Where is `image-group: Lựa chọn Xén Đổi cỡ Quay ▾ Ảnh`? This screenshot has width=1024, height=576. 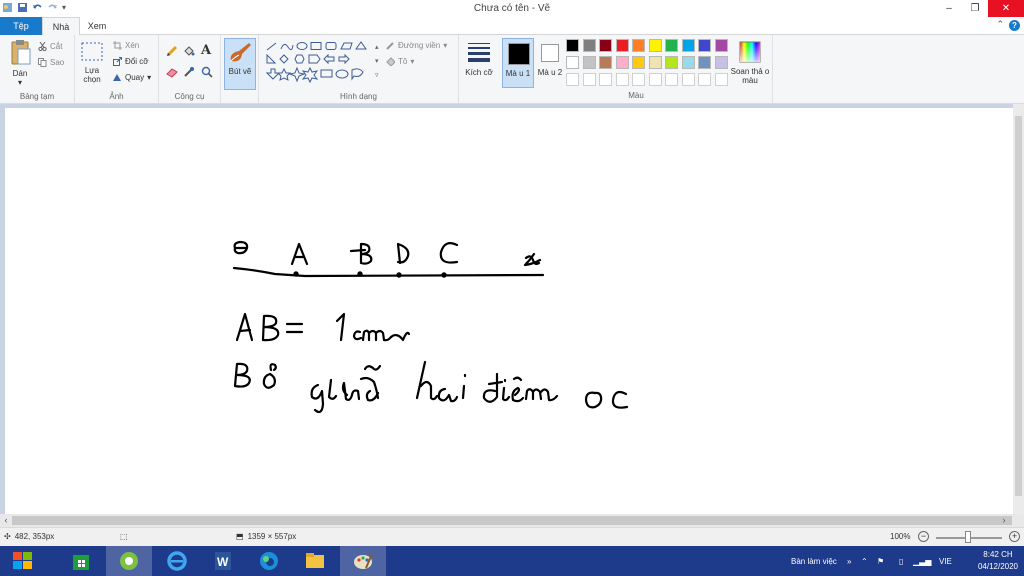 image-group: Lựa chọn Xén Đổi cỡ Quay ▾ Ảnh is located at coordinates (117, 69).